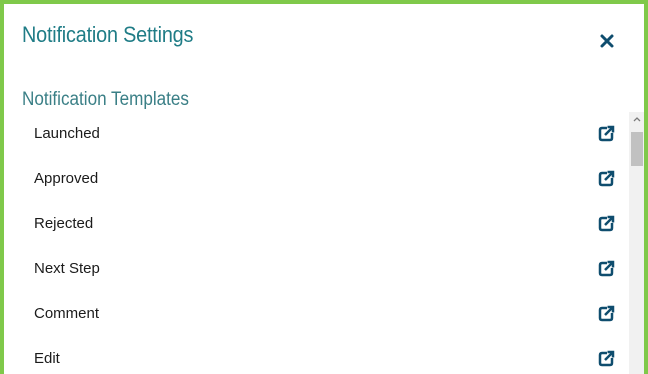 The width and height of the screenshot is (648, 374). Describe the element at coordinates (105, 99) in the screenshot. I see `section-title: Notification Templates` at that location.